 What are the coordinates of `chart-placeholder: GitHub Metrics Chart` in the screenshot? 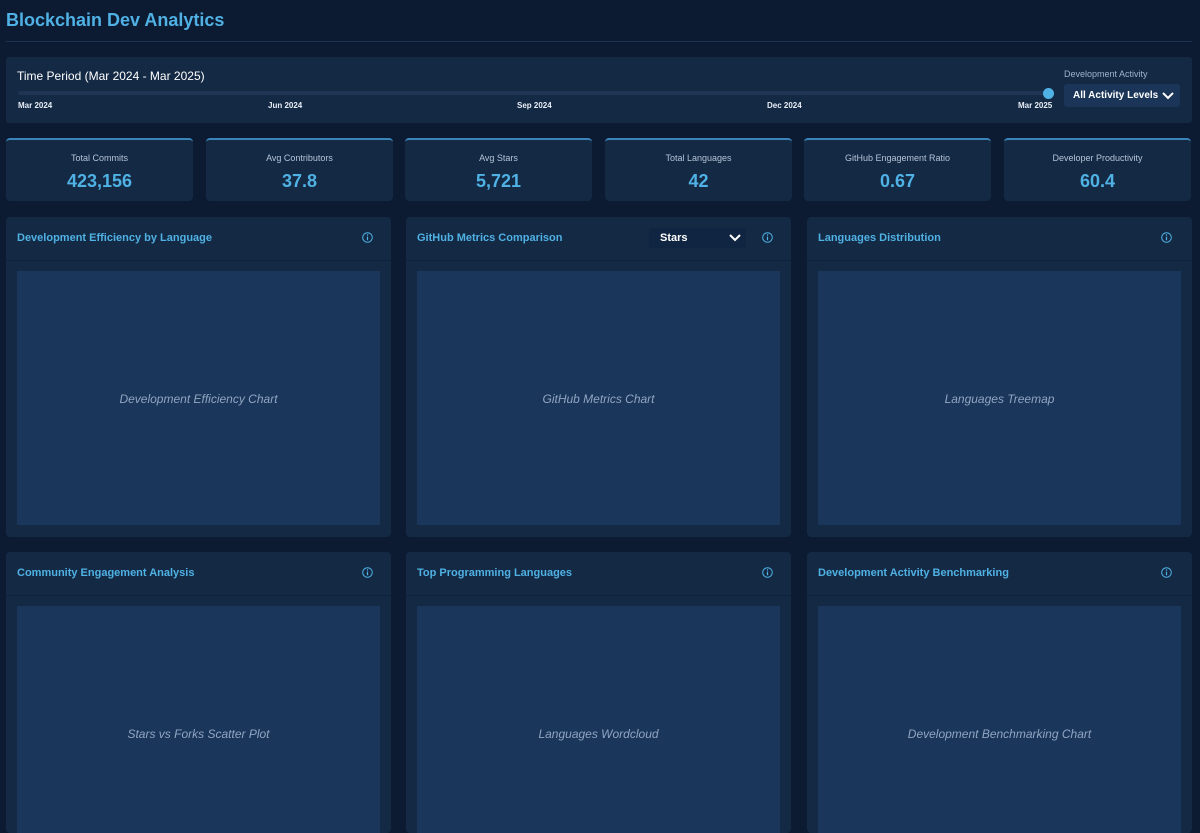 It's located at (598, 398).